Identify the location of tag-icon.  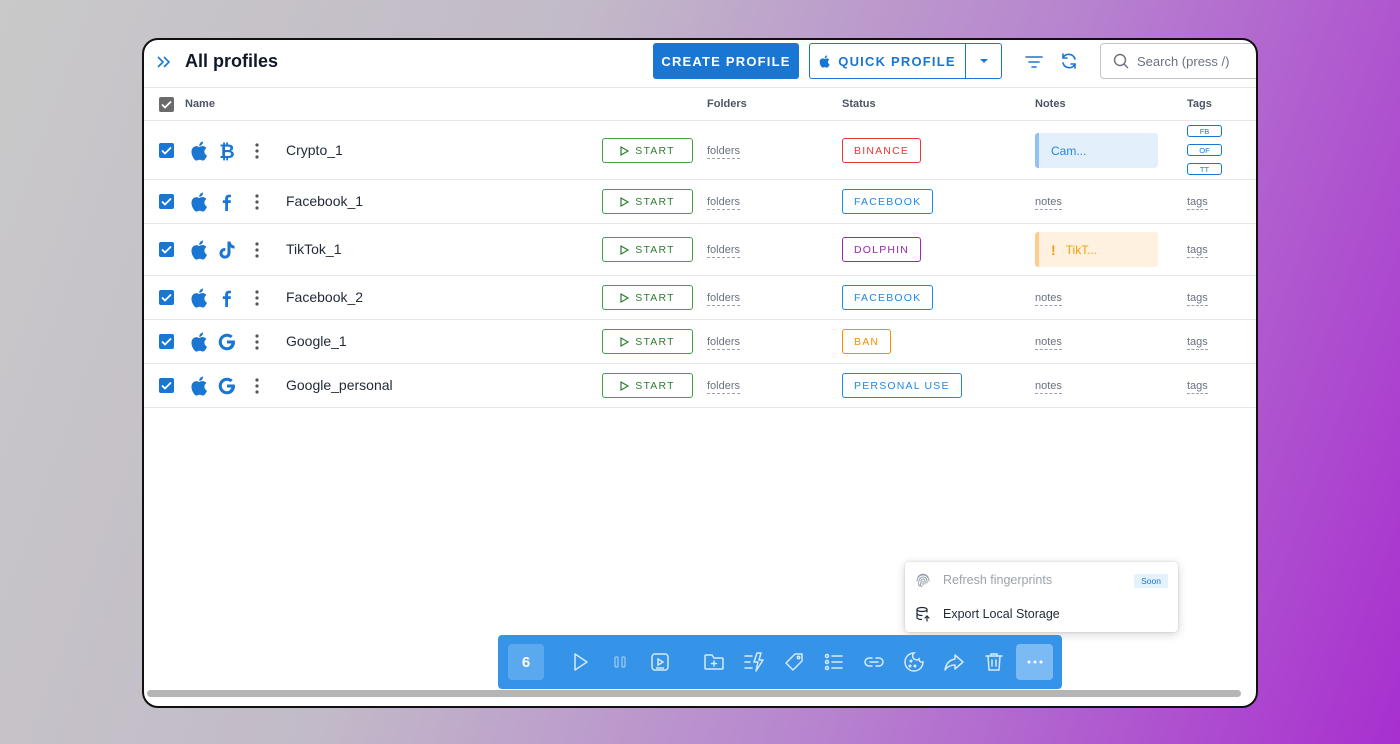
(794, 662).